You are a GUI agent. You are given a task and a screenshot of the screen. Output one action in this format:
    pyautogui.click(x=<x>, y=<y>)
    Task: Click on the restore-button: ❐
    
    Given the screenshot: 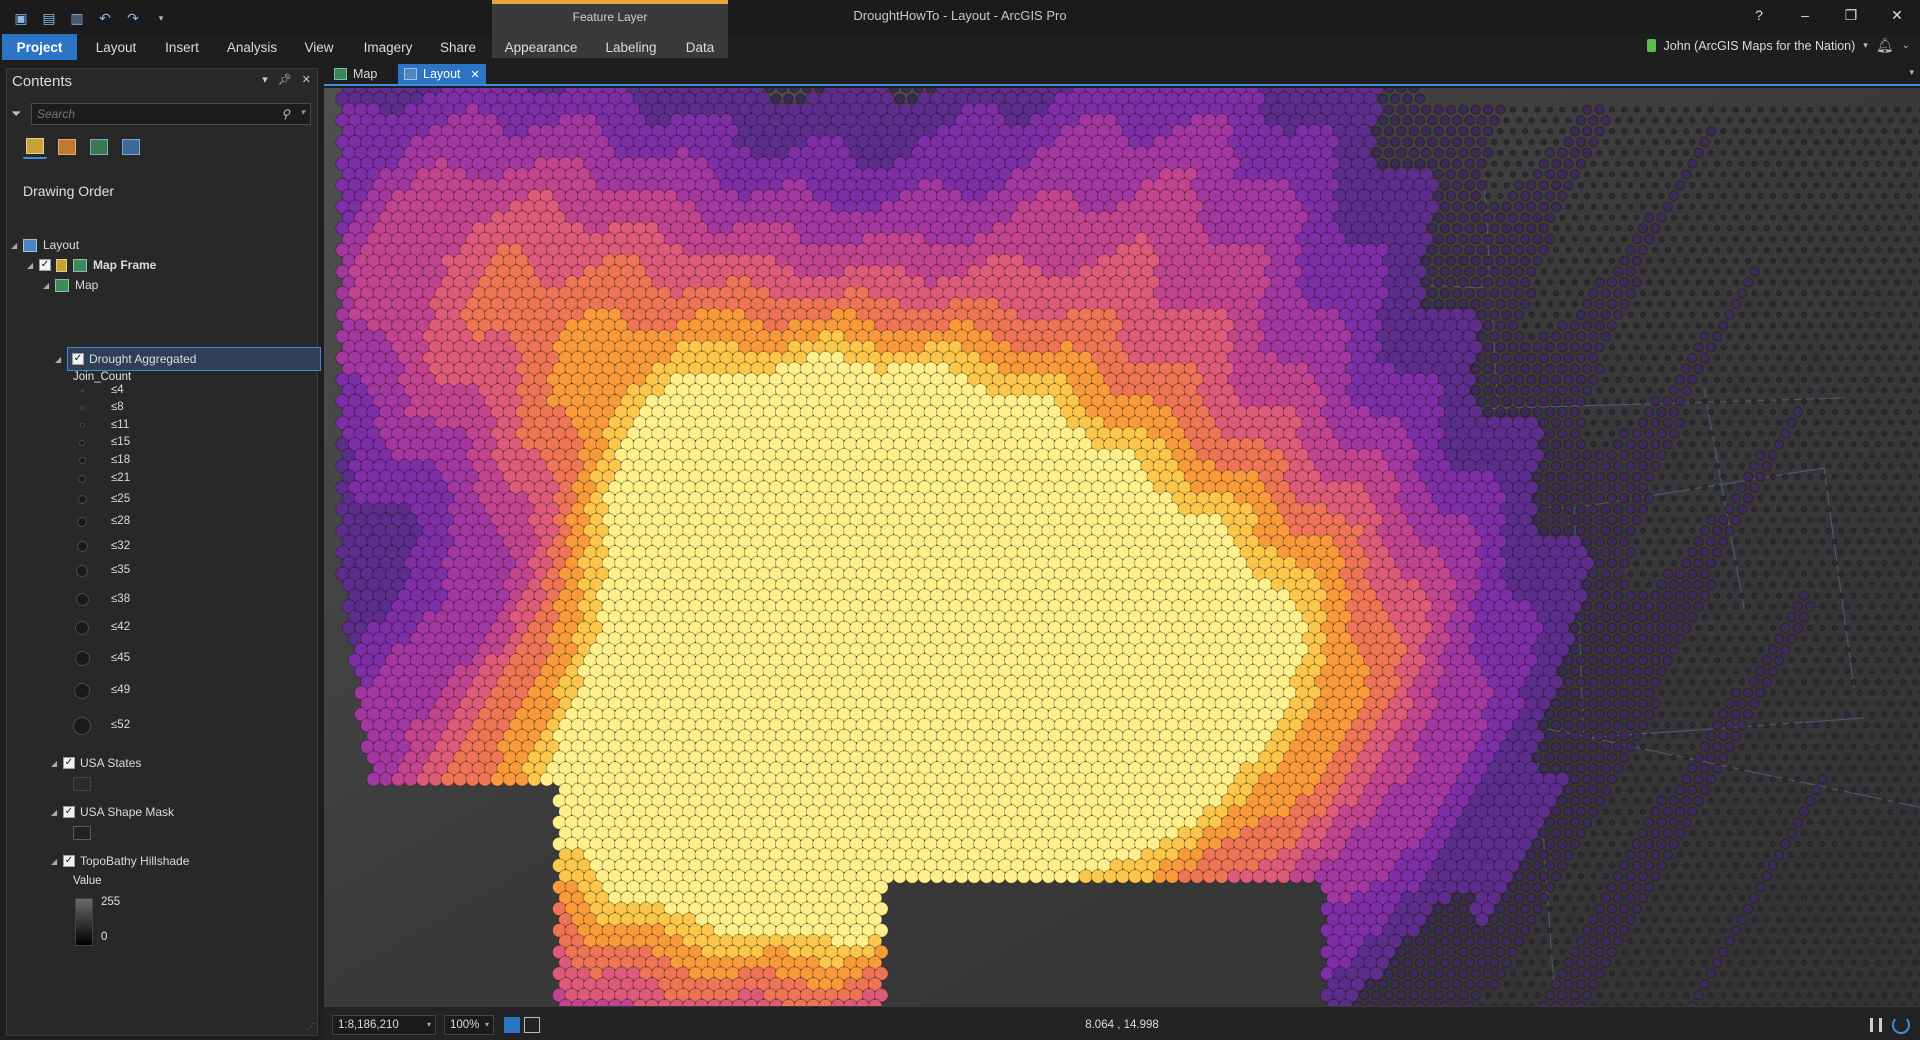 What is the action you would take?
    pyautogui.click(x=1851, y=15)
    